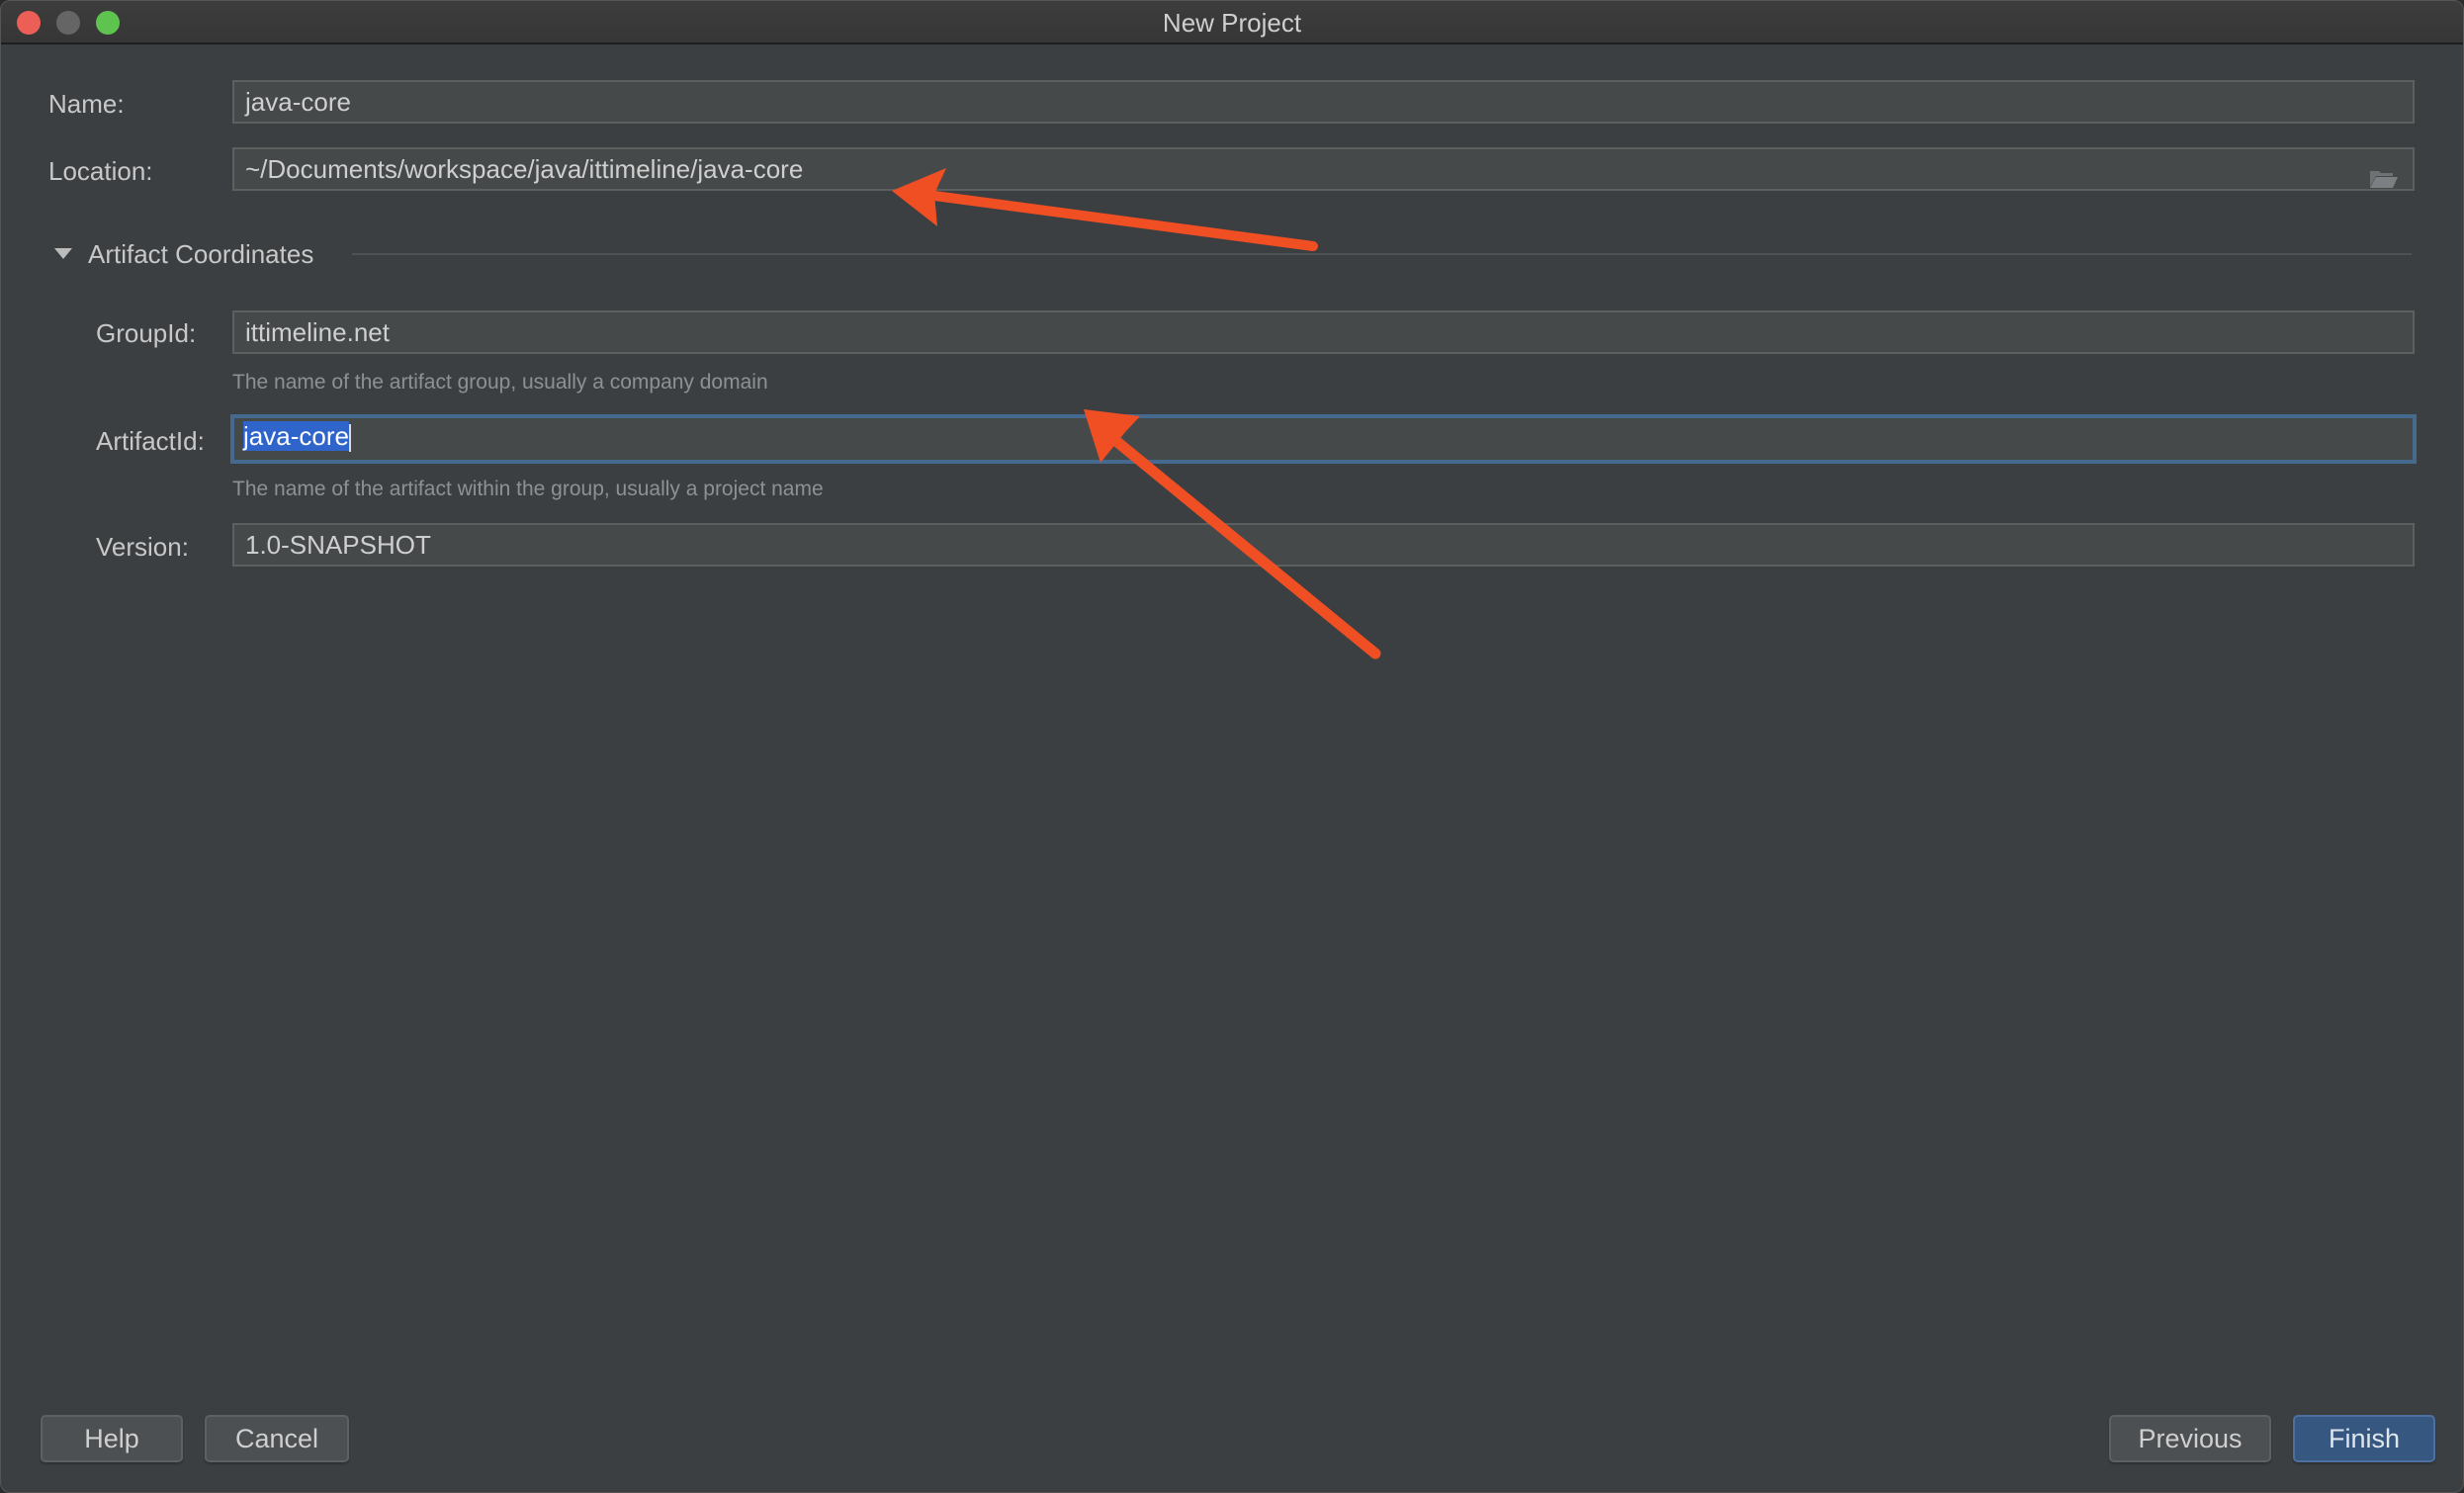  Describe the element at coordinates (298, 102) in the screenshot. I see `name-value: java-core` at that location.